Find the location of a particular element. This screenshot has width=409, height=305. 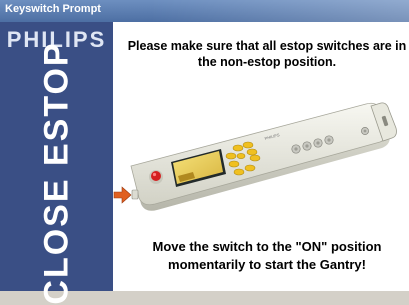

vertical-label-container: CLOSE ESTOP is located at coordinates (57, 172).